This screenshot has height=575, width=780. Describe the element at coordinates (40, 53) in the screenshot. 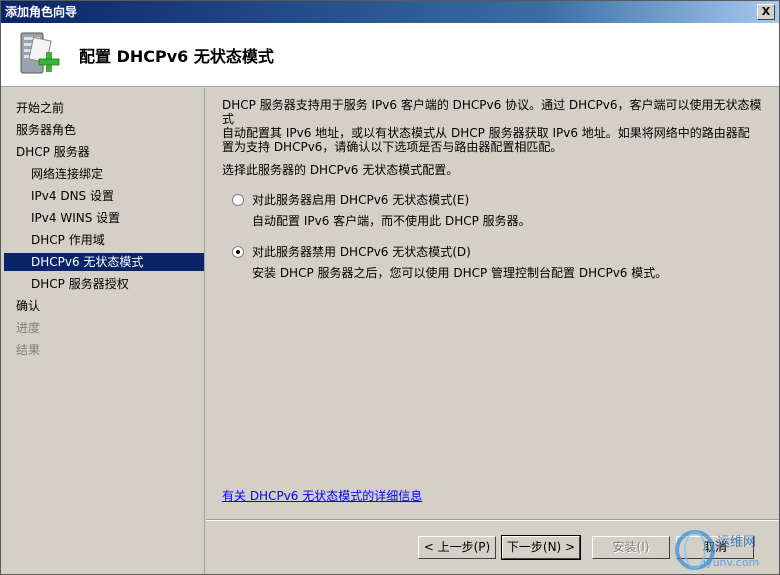

I see `server-add-icon` at that location.